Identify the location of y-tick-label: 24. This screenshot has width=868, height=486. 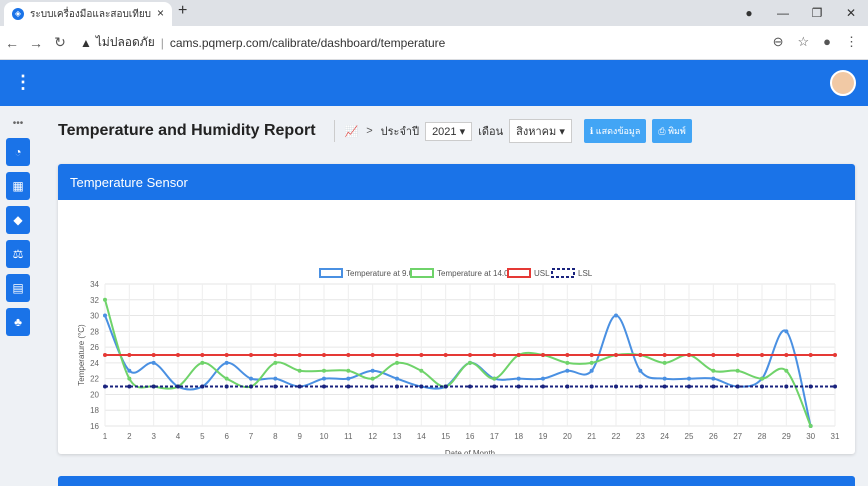
(94, 363).